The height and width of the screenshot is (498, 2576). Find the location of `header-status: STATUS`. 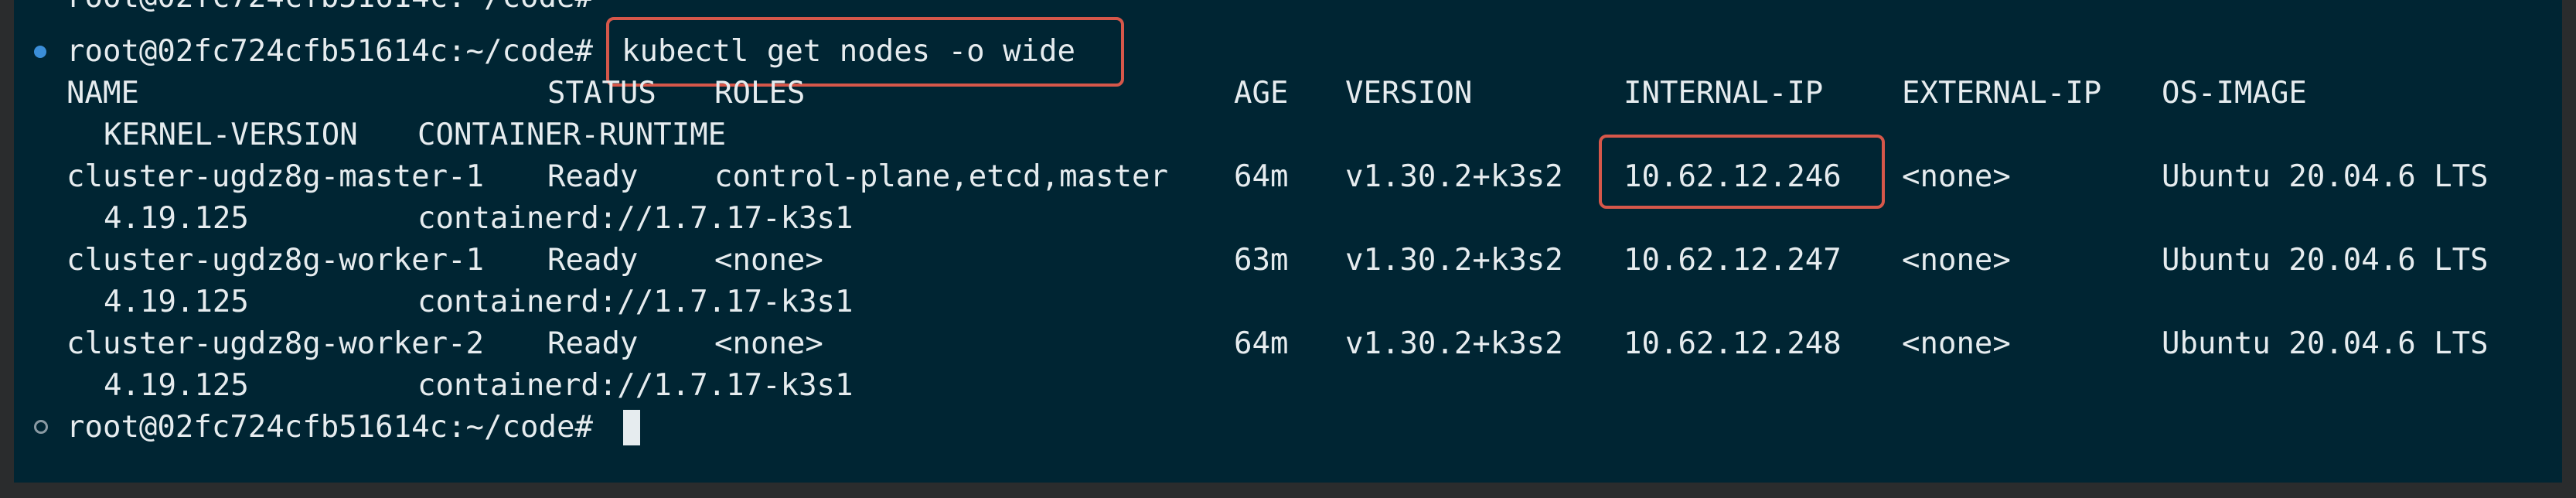

header-status: STATUS is located at coordinates (601, 93).